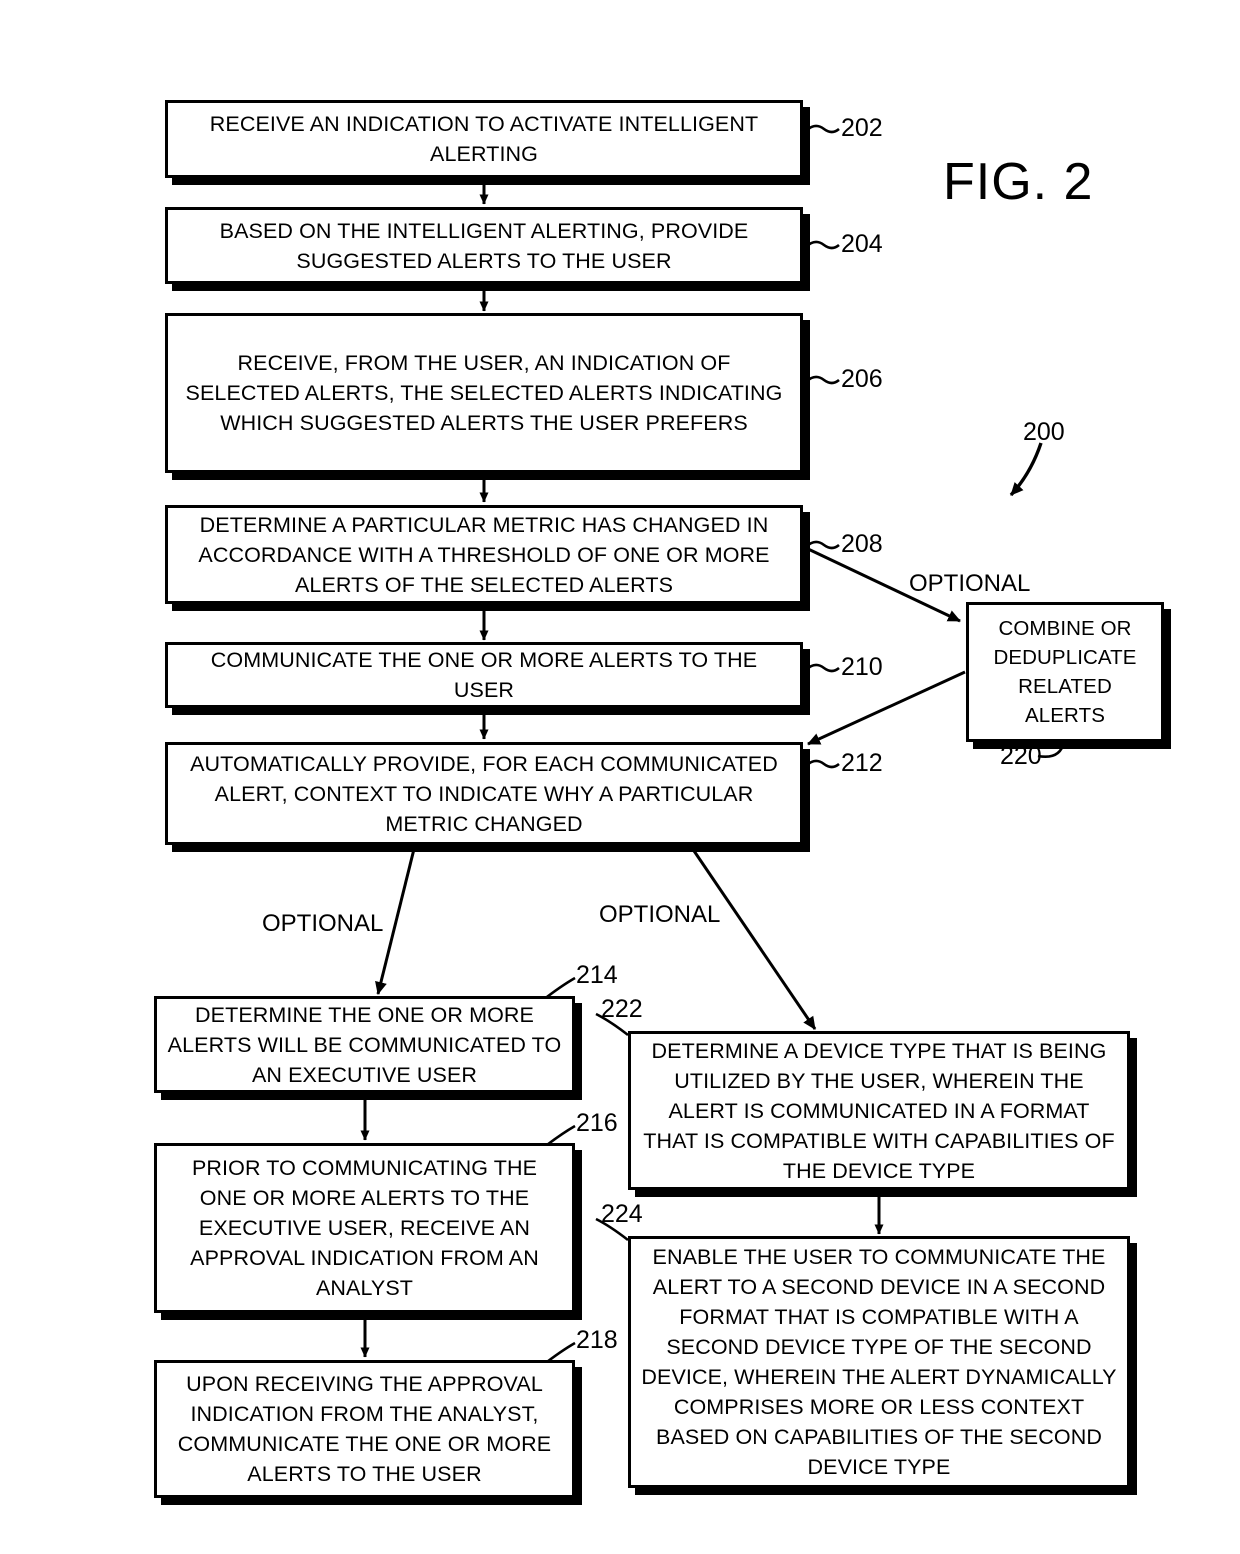 This screenshot has width=1240, height=1554. I want to click on ref-numeral-220: 220, so click(1021, 756).